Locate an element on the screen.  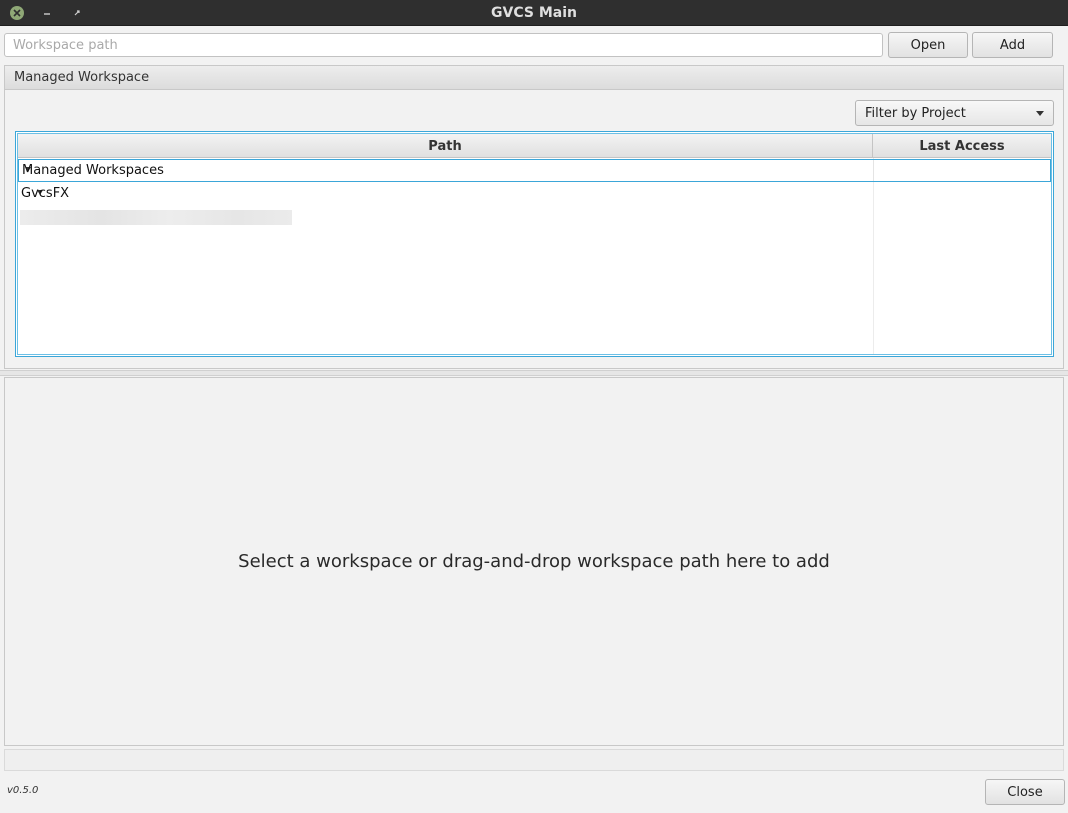
panel-header: Managed Workspace is located at coordinates (534, 78).